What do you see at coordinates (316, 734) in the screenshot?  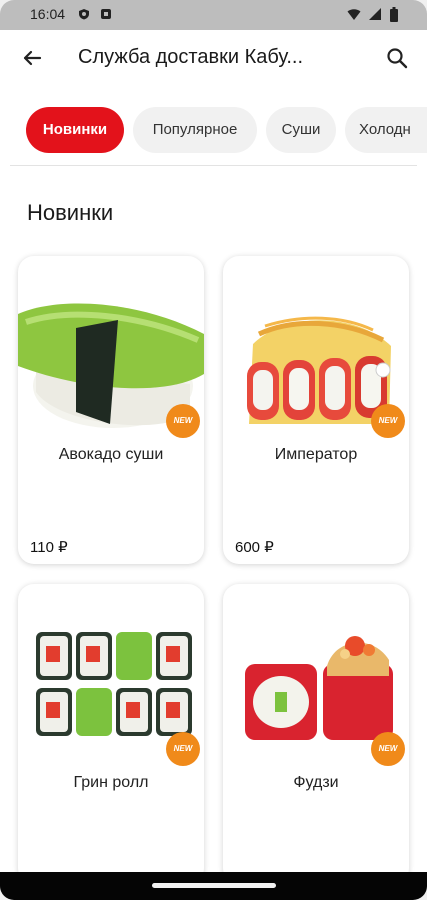 I see `product-card-fuji: NEW Фудзи` at bounding box center [316, 734].